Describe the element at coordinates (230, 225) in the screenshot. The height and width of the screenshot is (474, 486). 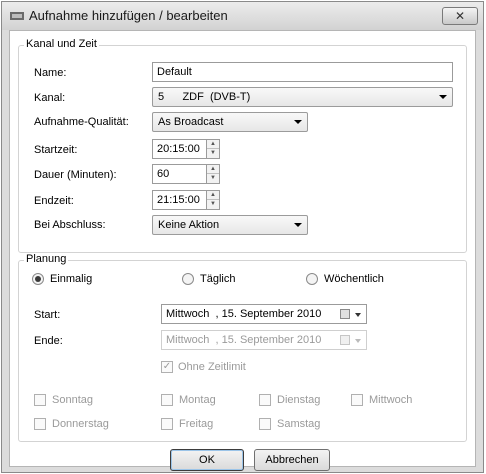
I see `finish-action-select: Keine Aktion` at that location.